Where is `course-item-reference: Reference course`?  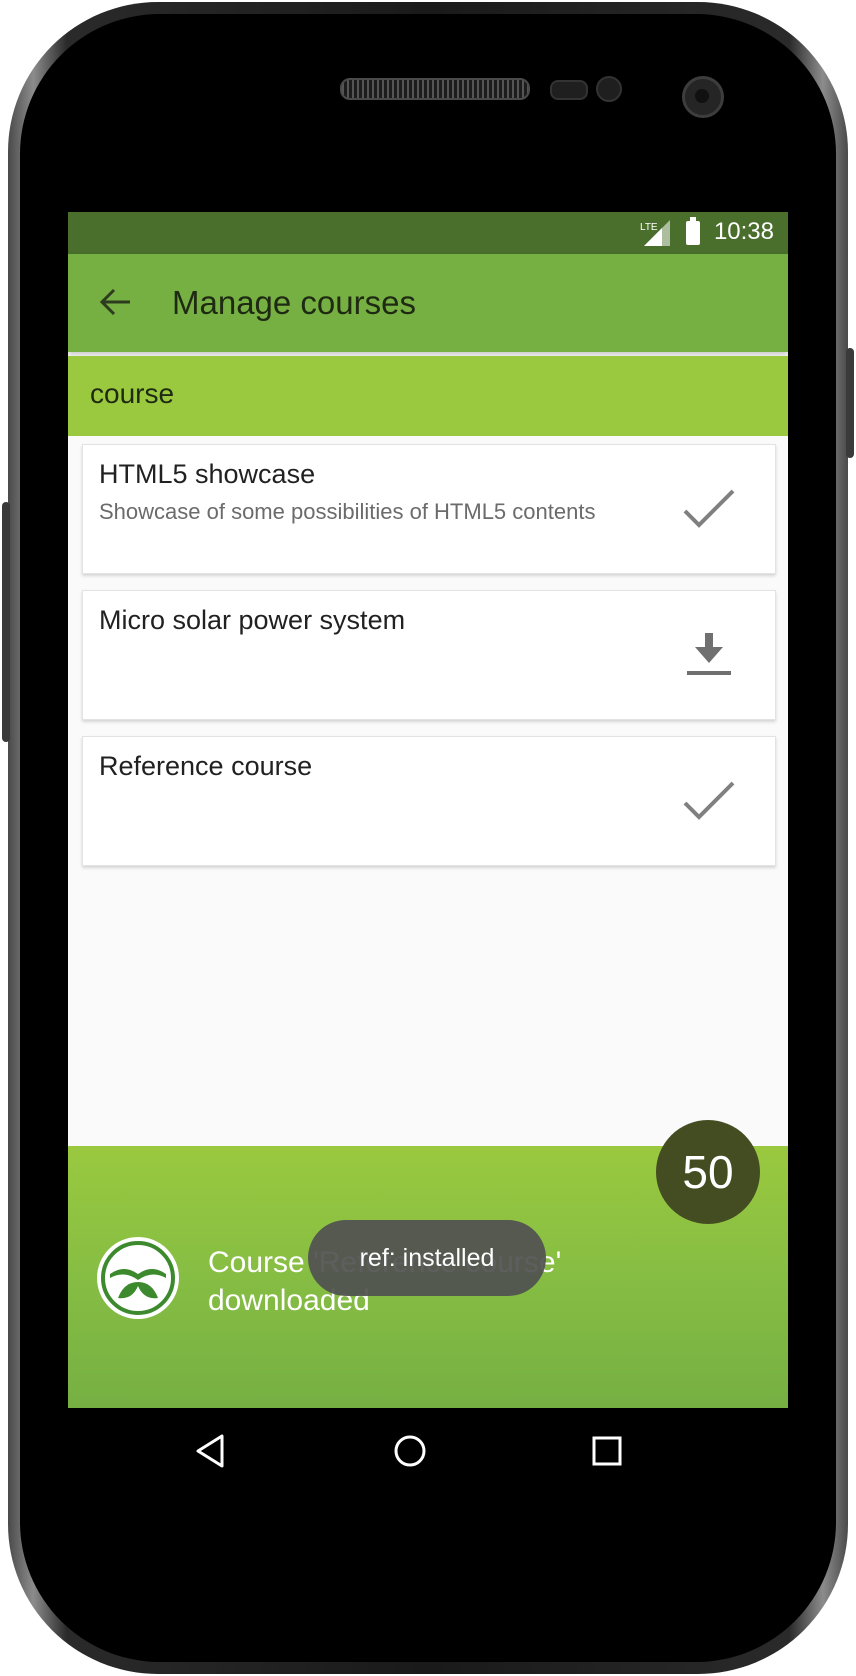
course-item-reference: Reference course is located at coordinates (429, 801).